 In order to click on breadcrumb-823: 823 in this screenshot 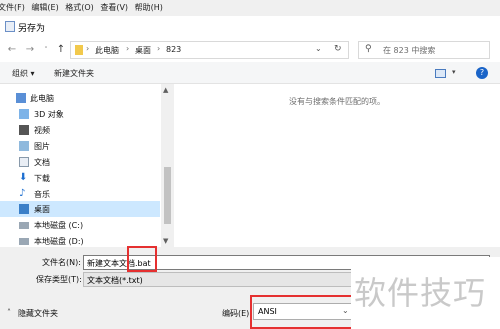, I will do `click(173, 49)`.